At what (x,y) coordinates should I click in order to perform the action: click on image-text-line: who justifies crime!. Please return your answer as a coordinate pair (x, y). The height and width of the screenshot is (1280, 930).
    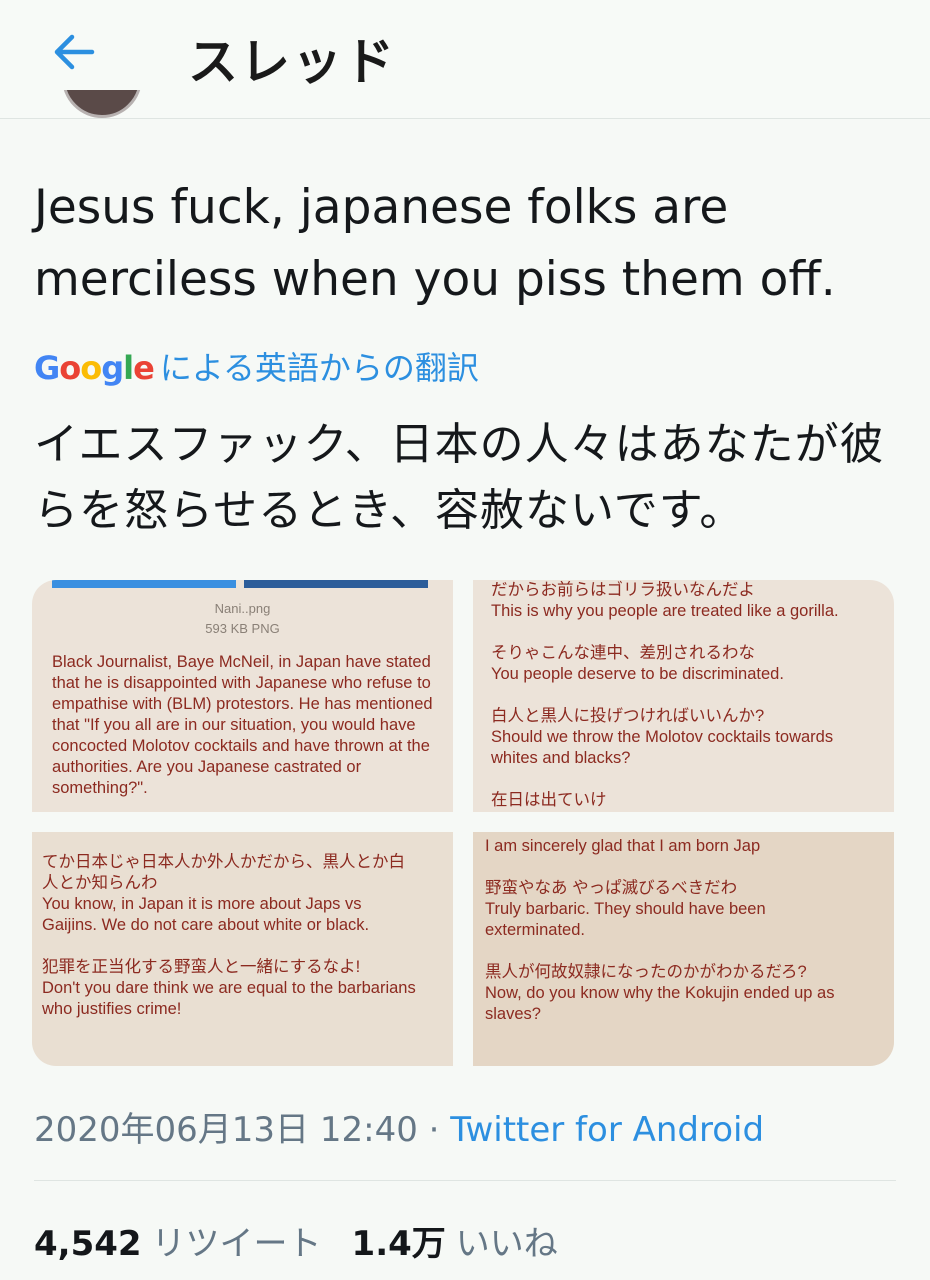
    Looking at the image, I should click on (112, 1009).